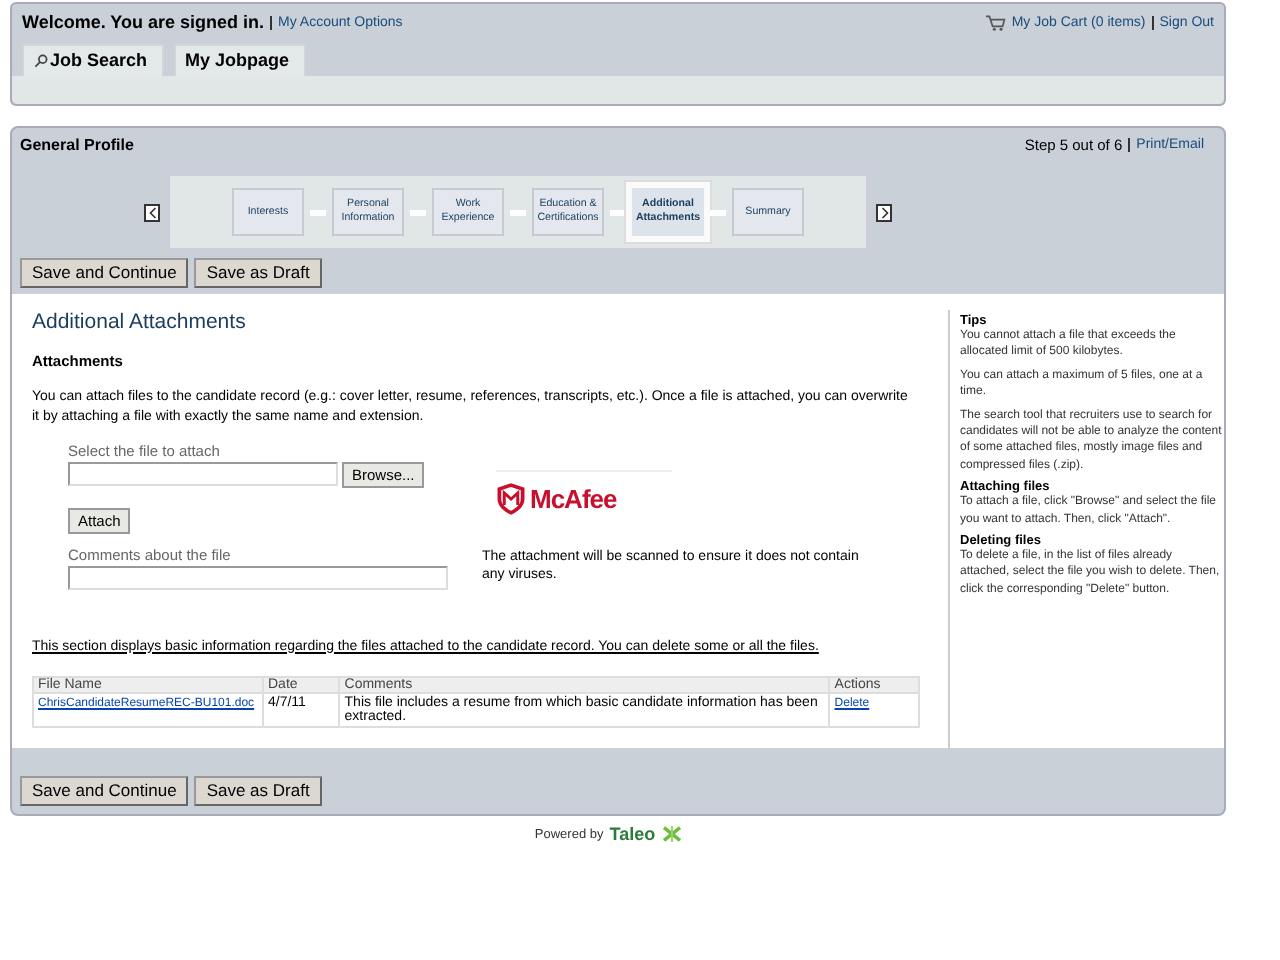 This screenshot has height=960, width=1280. I want to click on next-arrow-icon, so click(884, 212).